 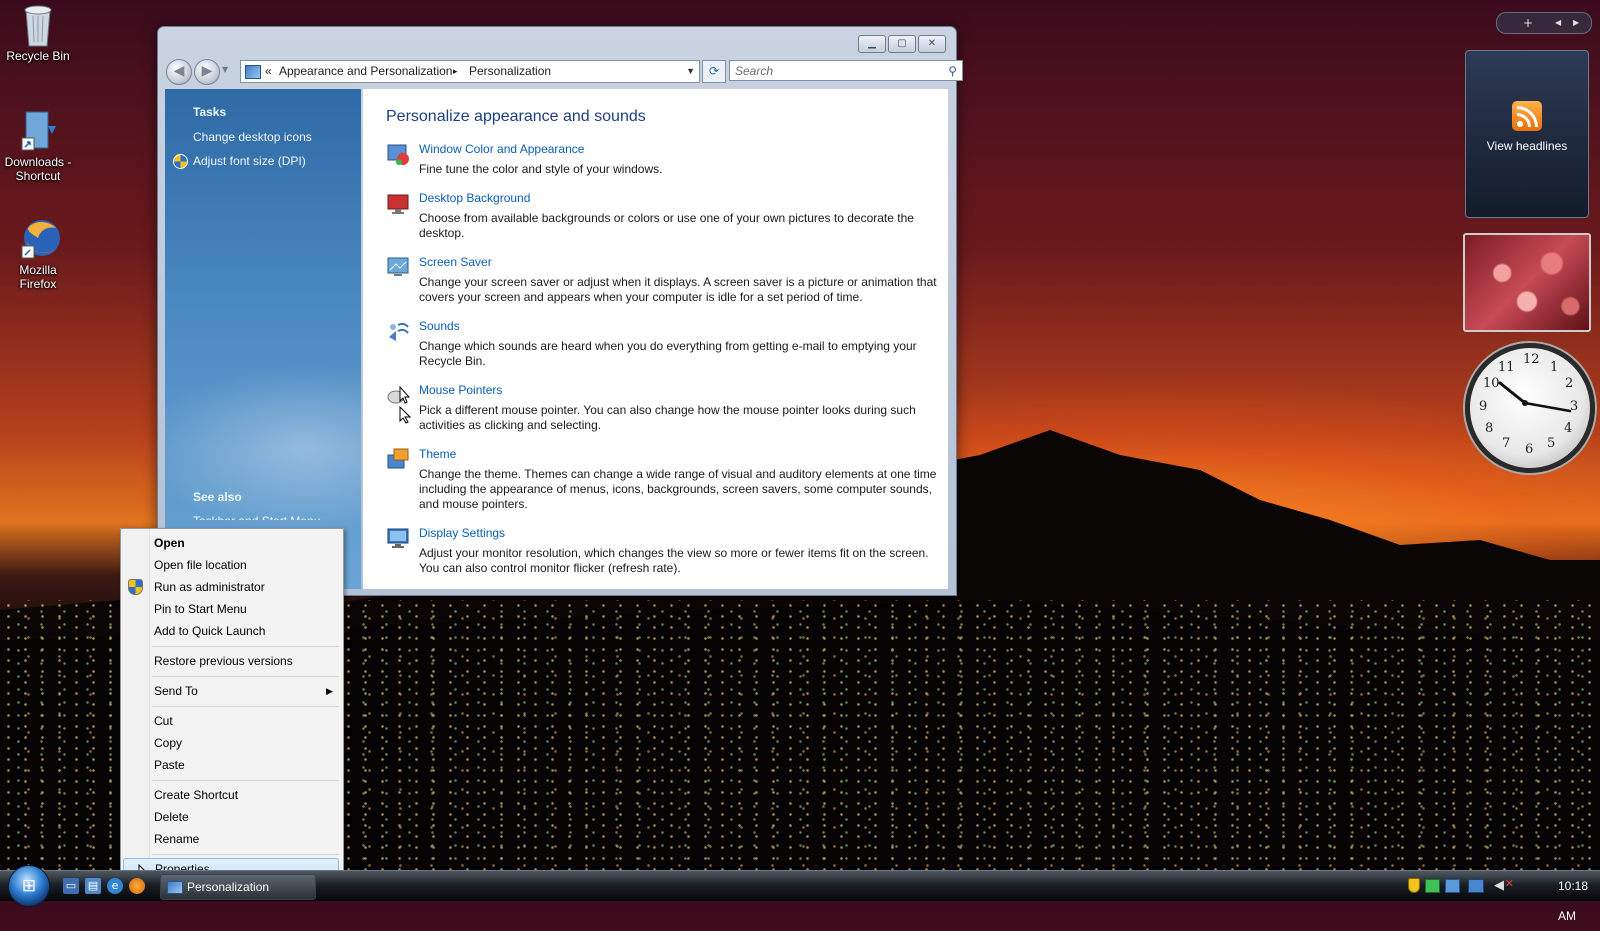 What do you see at coordinates (175, 887) in the screenshot?
I see `control-panel-icon` at bounding box center [175, 887].